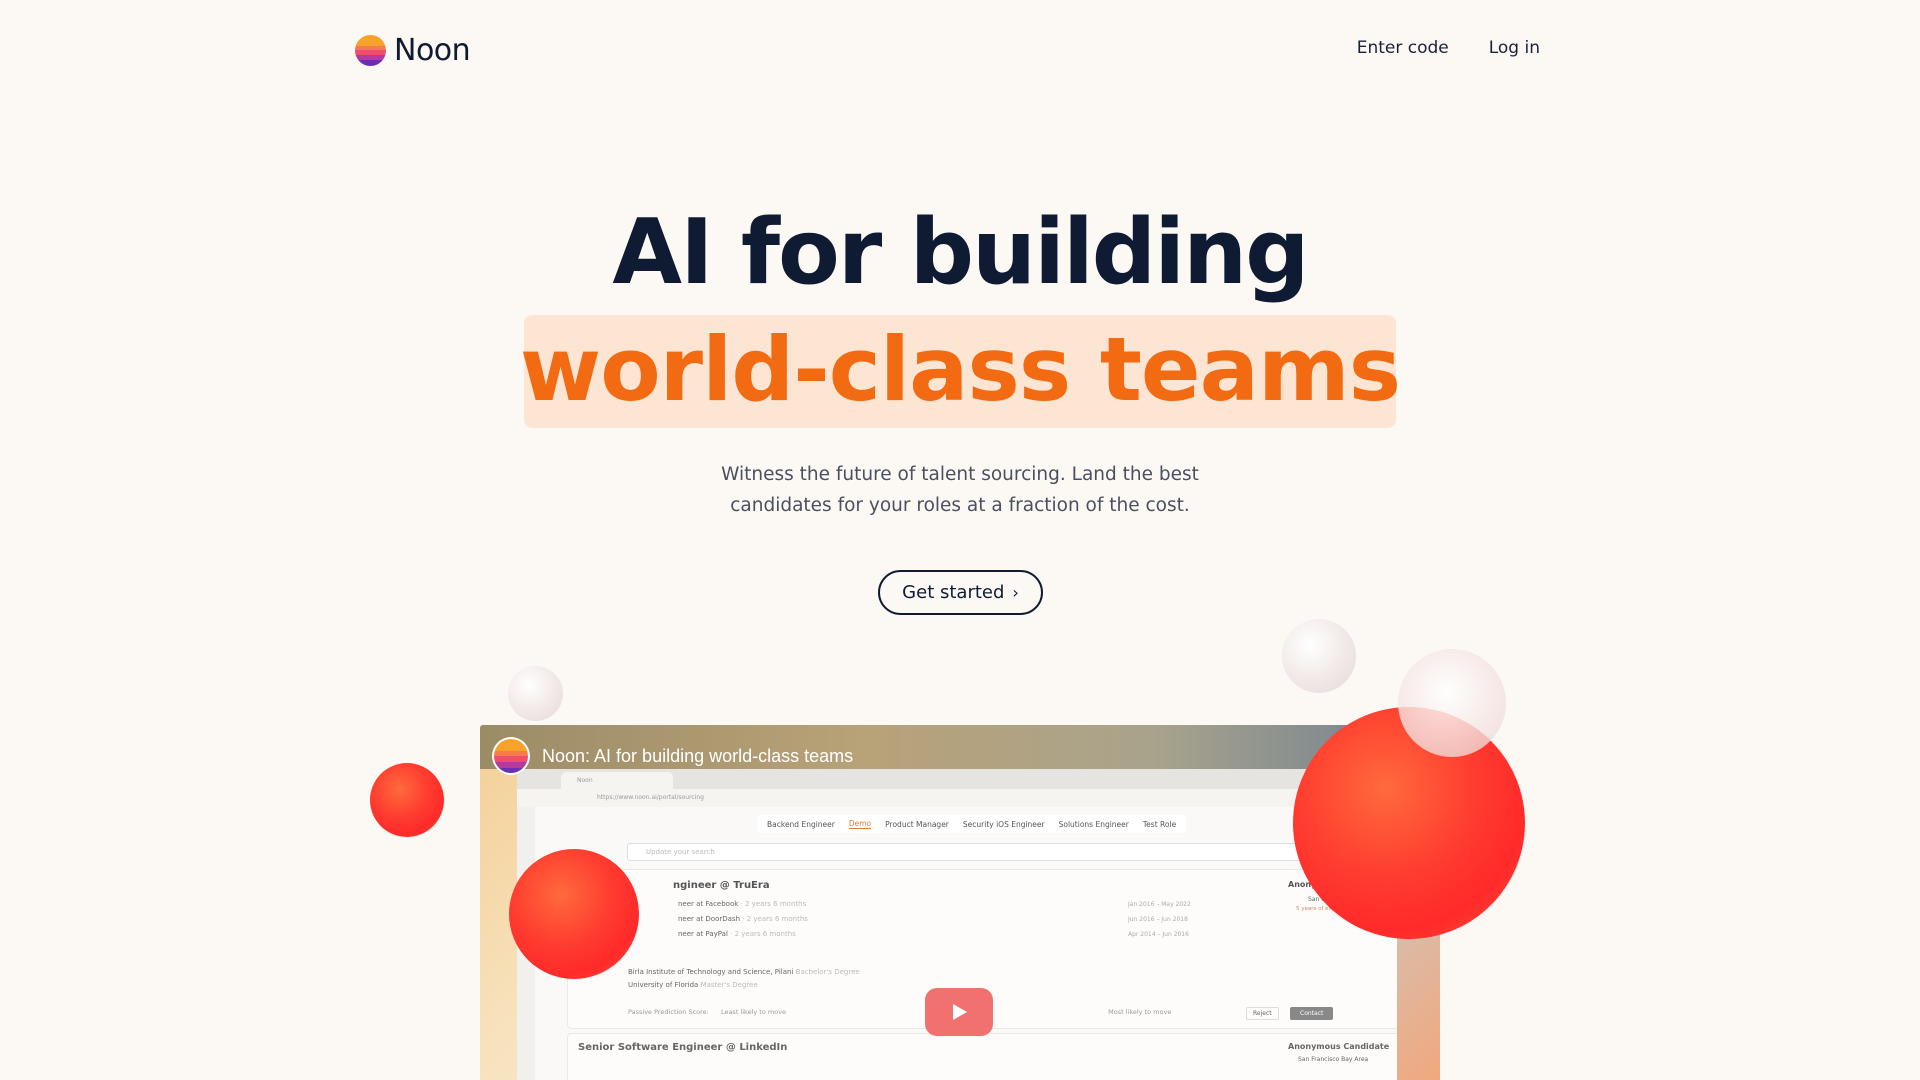  I want to click on channel-avatar, so click(511, 756).